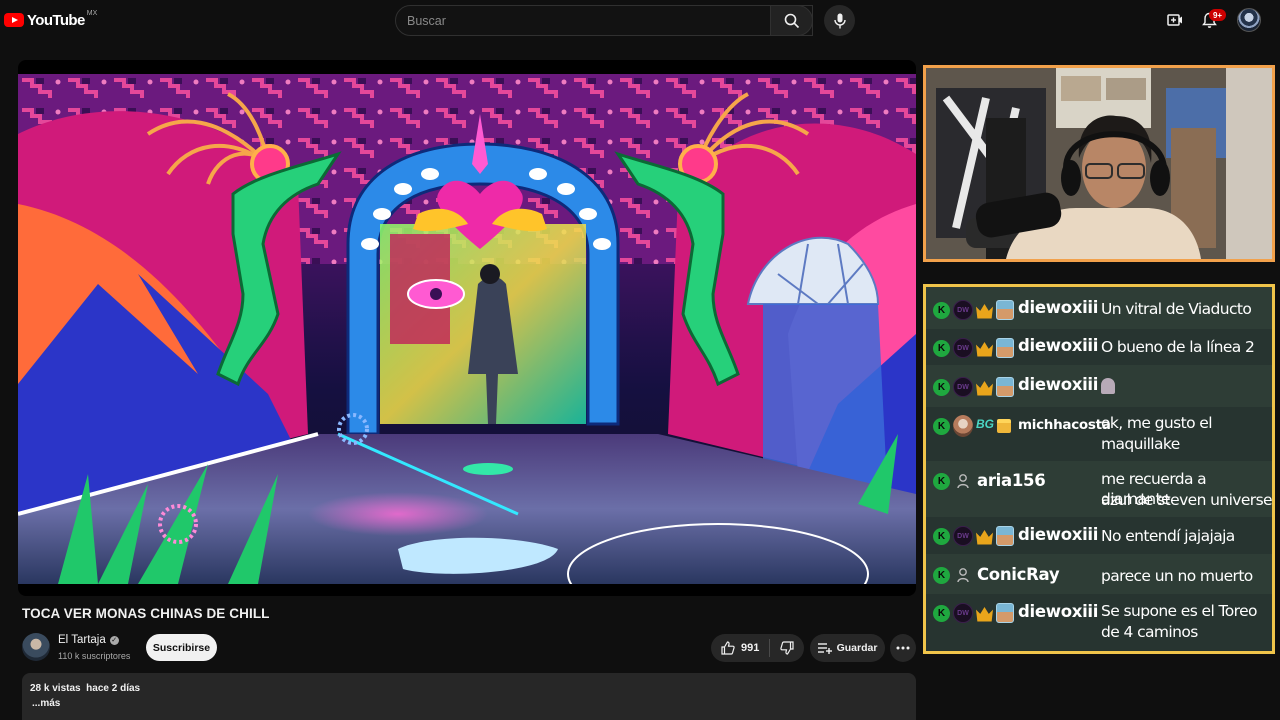 This screenshot has width=1280, height=720. What do you see at coordinates (181, 647) in the screenshot?
I see `subscribe-button: Suscribirse` at bounding box center [181, 647].